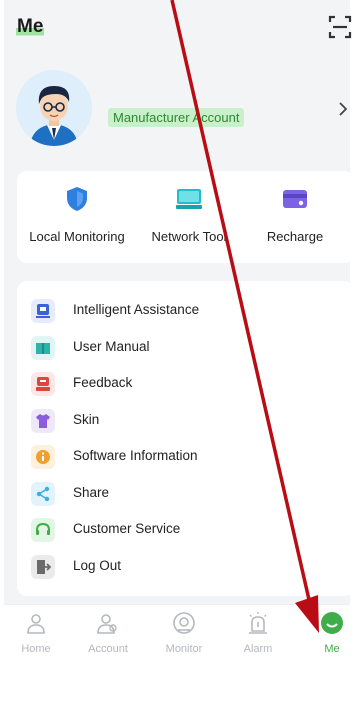  What do you see at coordinates (295, 199) in the screenshot?
I see `card-icon` at bounding box center [295, 199].